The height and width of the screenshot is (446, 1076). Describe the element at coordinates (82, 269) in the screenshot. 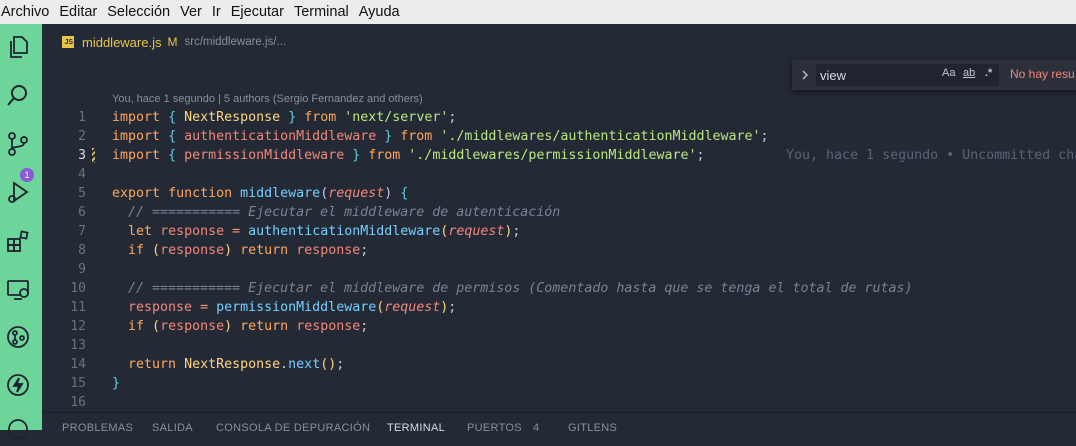

I see `line-number: 9` at that location.